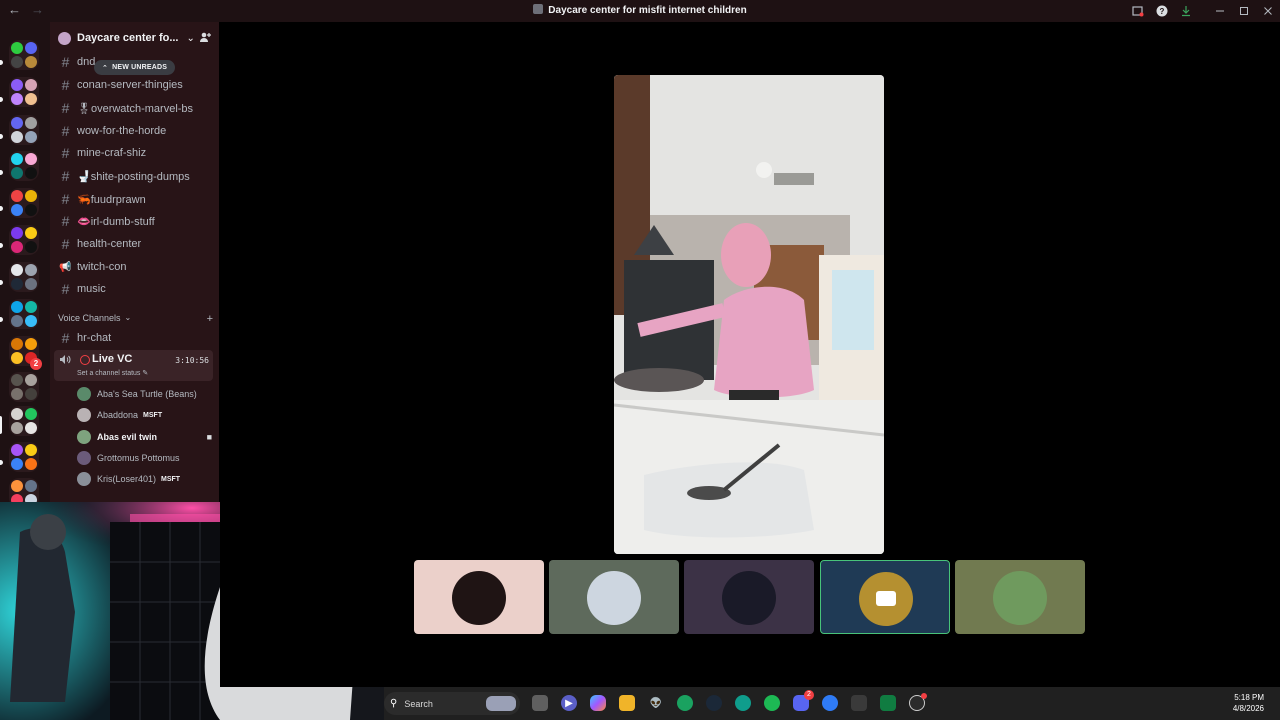 The width and height of the screenshot is (1280, 720). I want to click on close-icon, so click(1268, 11).